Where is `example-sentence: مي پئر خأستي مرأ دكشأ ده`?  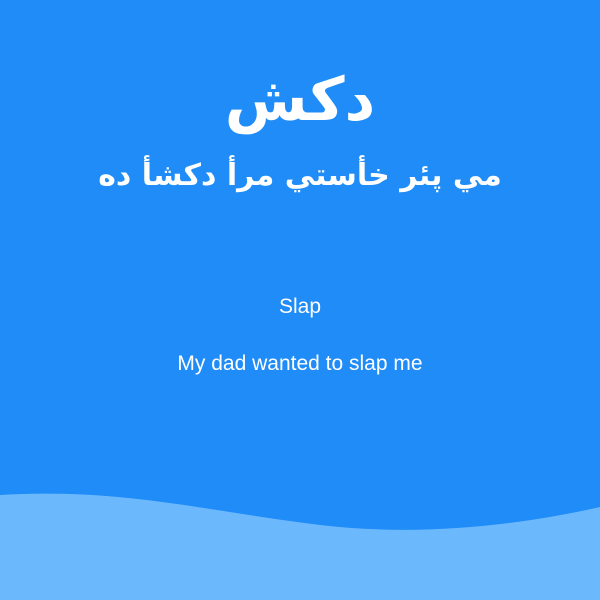
example-sentence: مي پئر خأستي مرأ دكشأ ده is located at coordinates (300, 175).